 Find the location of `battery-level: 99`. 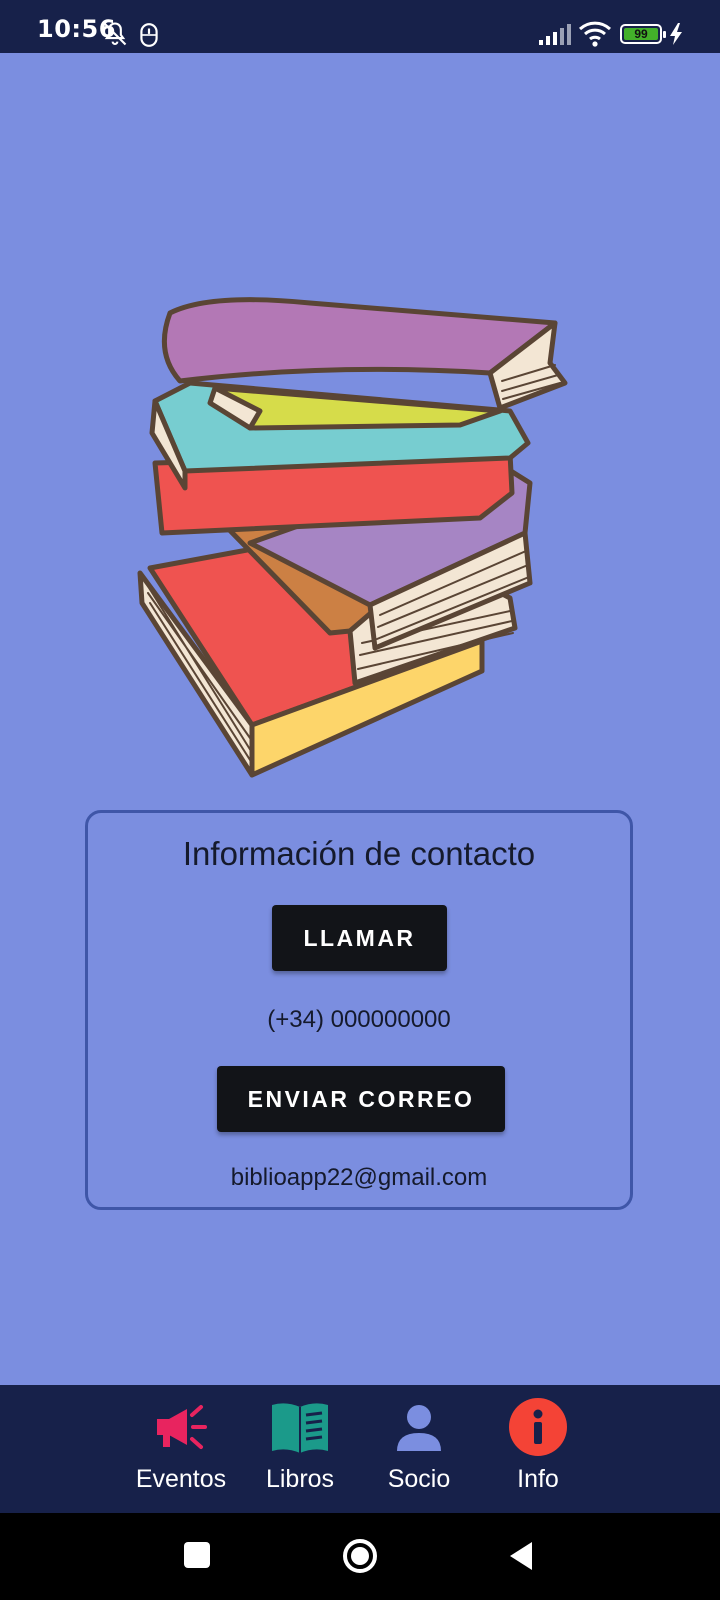

battery-level: 99 is located at coordinates (641, 34).